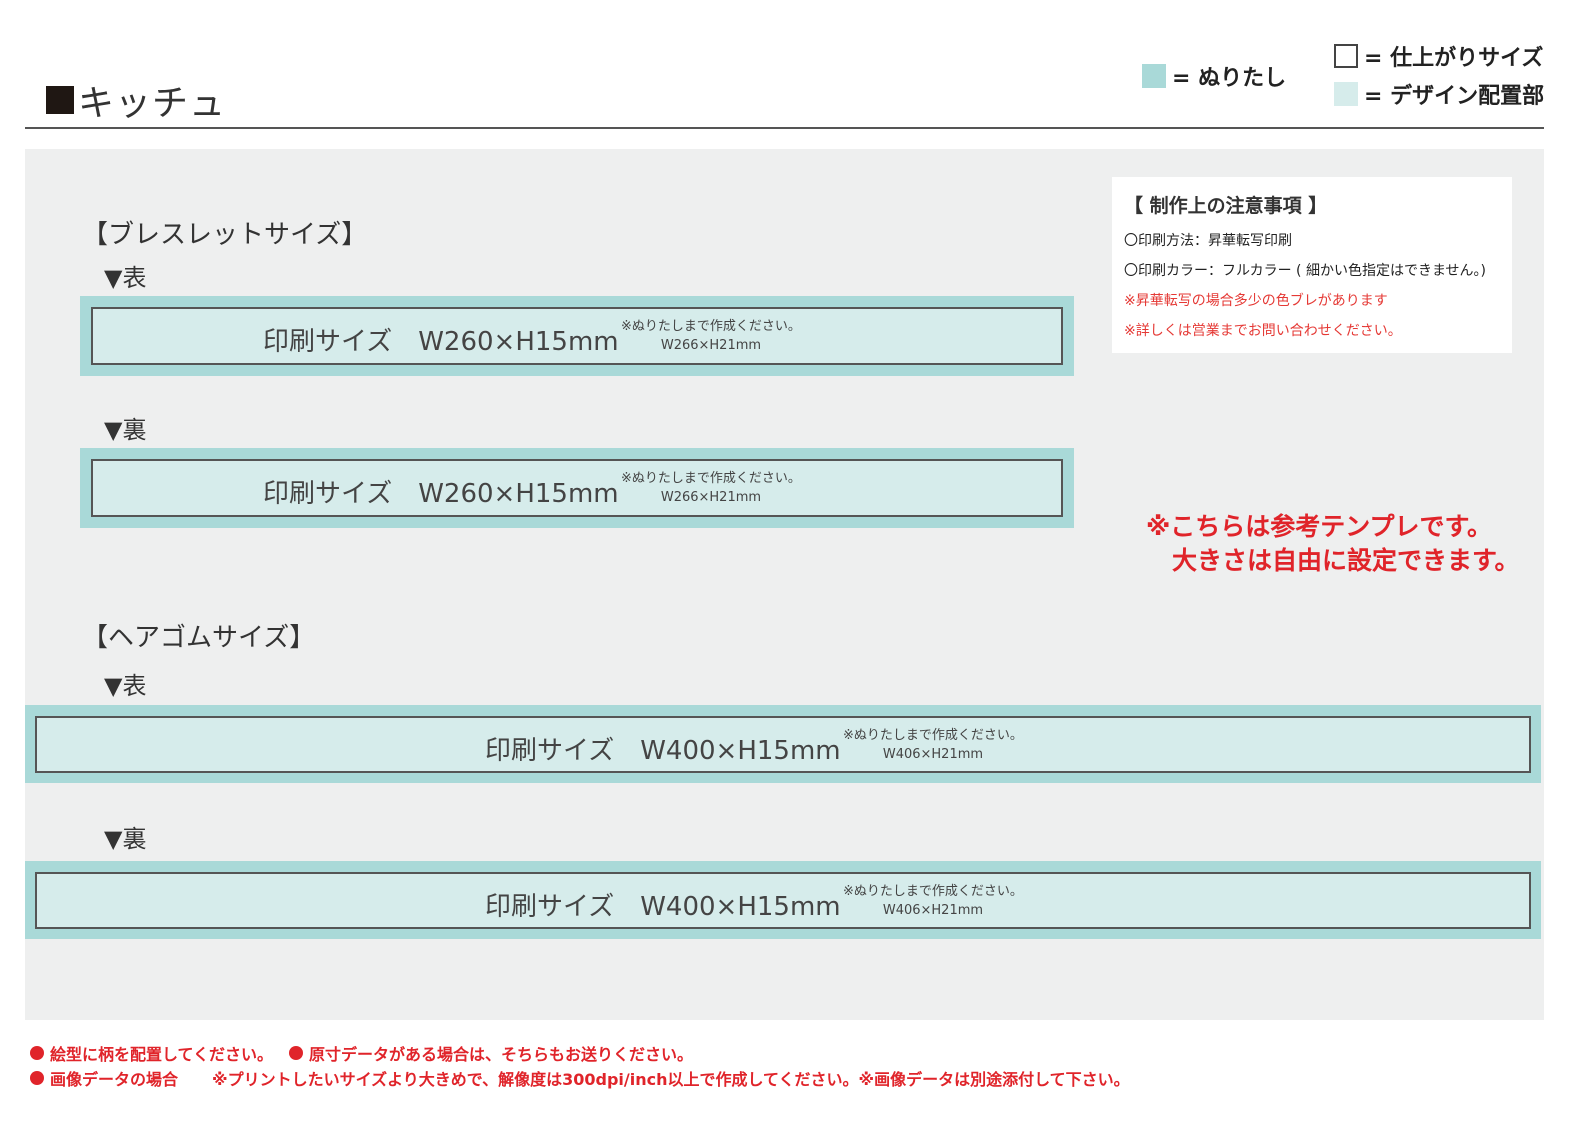 Image resolution: width=1587 pixels, height=1122 pixels. Describe the element at coordinates (1208, 241) in the screenshot. I see `notes-line-print-method: 〇印刷方法：昇華転写印刷` at that location.